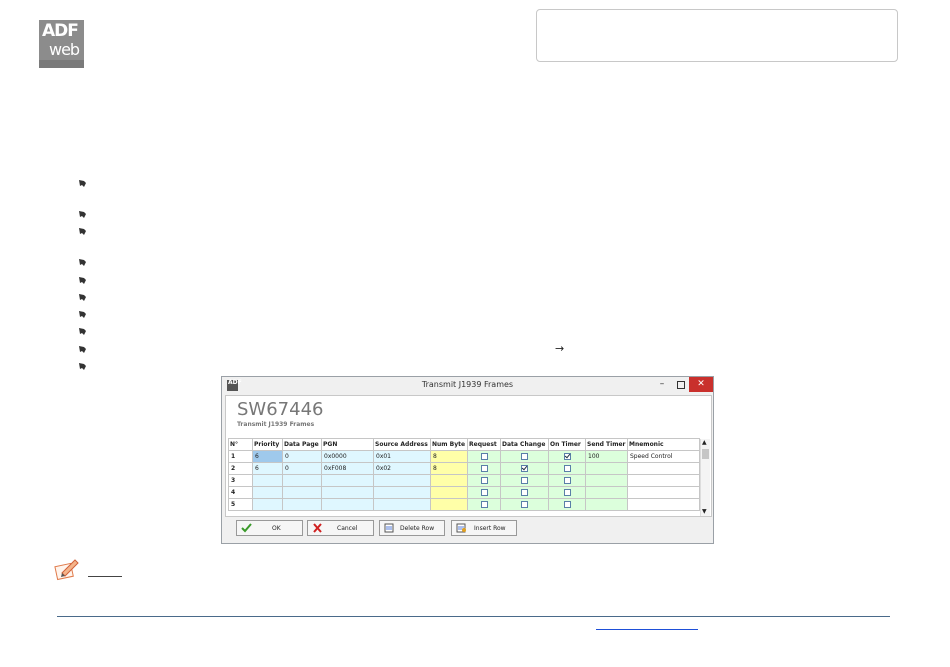 Image resolution: width=950 pixels, height=667 pixels. I want to click on column-header: N°, so click(240, 444).